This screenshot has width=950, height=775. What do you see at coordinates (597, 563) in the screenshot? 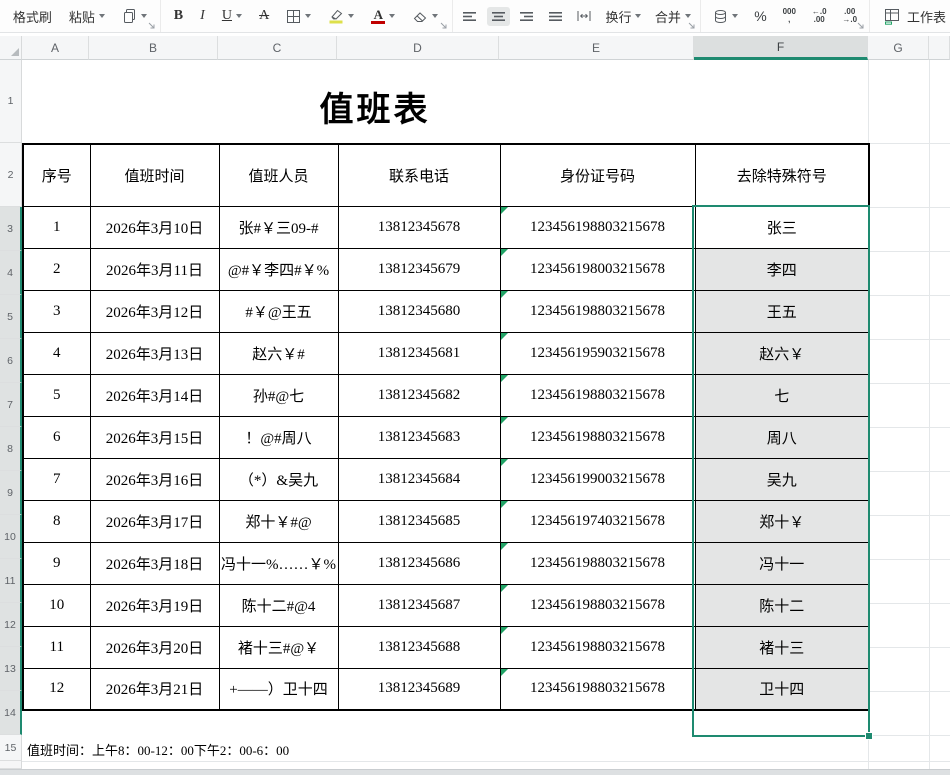
I see `cell-E11: 123456198803215678` at bounding box center [597, 563].